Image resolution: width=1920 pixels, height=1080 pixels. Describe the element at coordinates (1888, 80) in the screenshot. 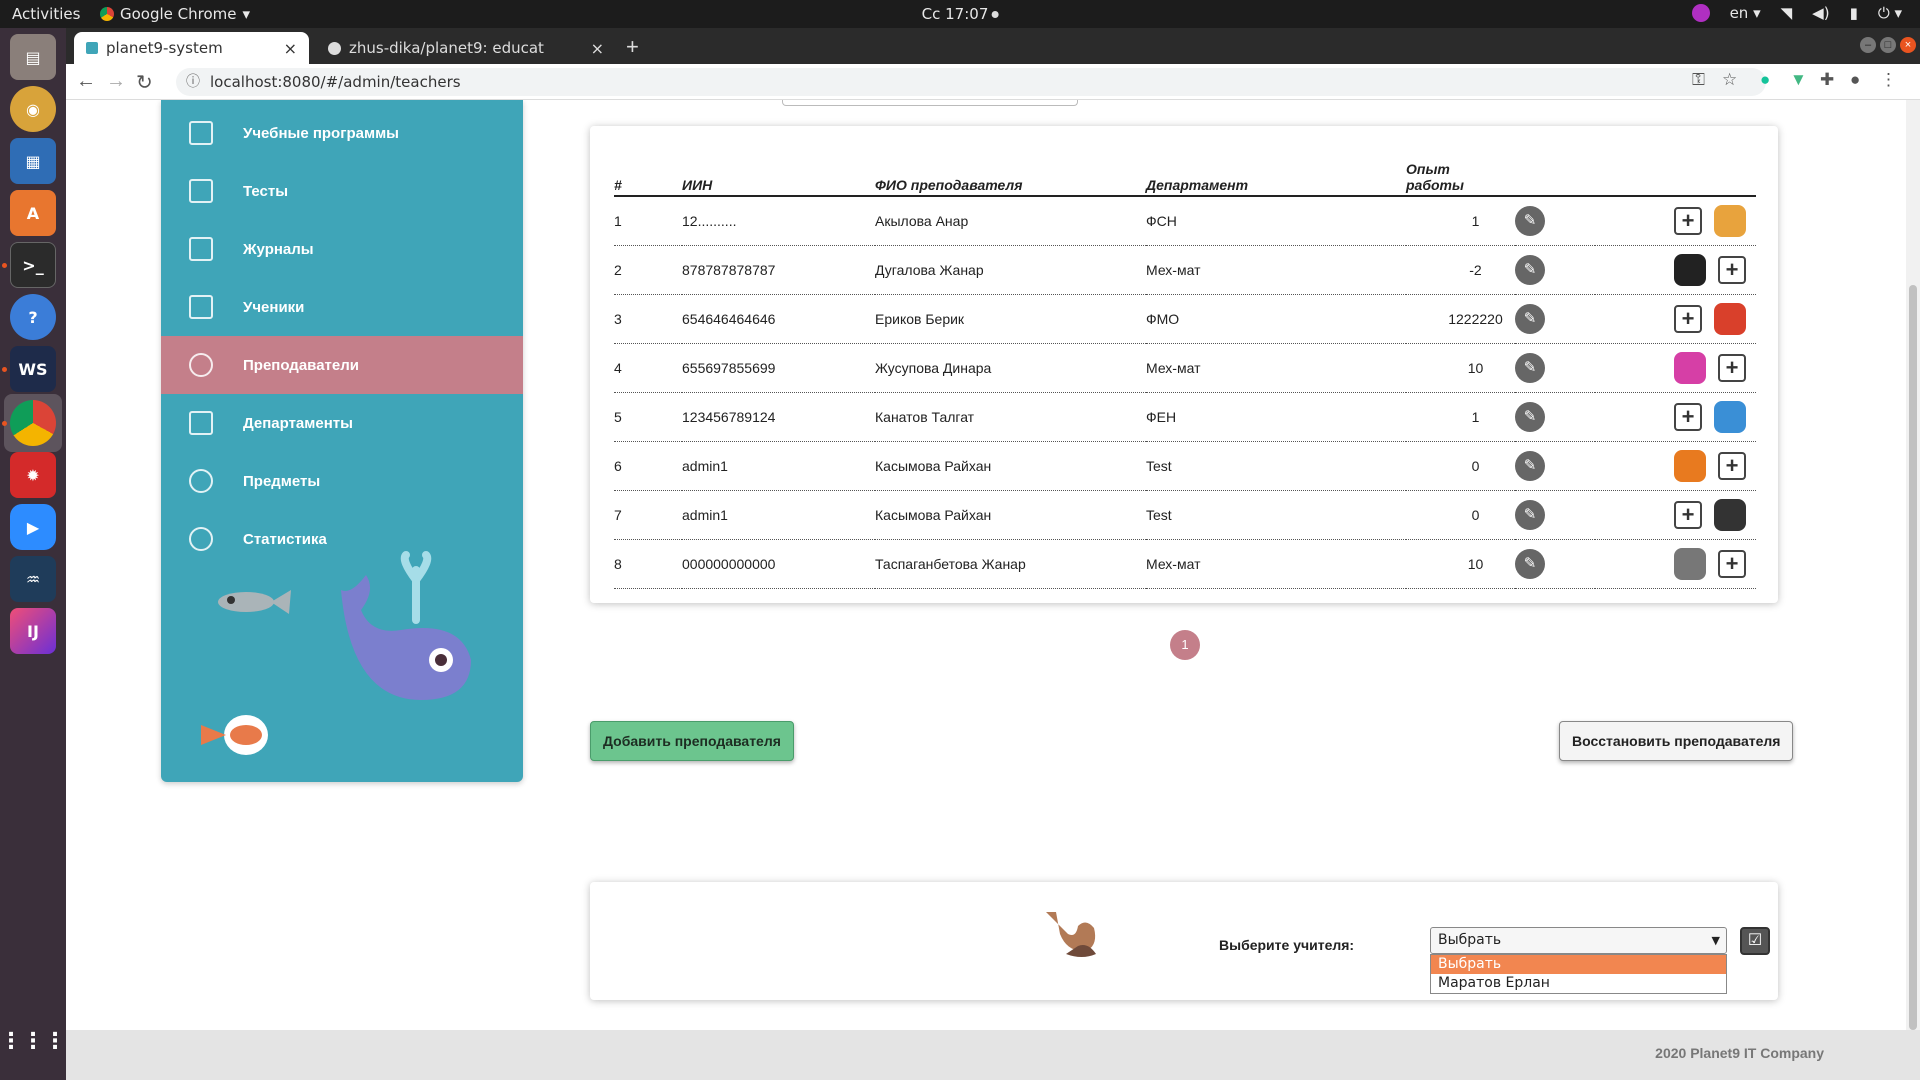

I see `chrome-menu-icon: ⋮` at that location.